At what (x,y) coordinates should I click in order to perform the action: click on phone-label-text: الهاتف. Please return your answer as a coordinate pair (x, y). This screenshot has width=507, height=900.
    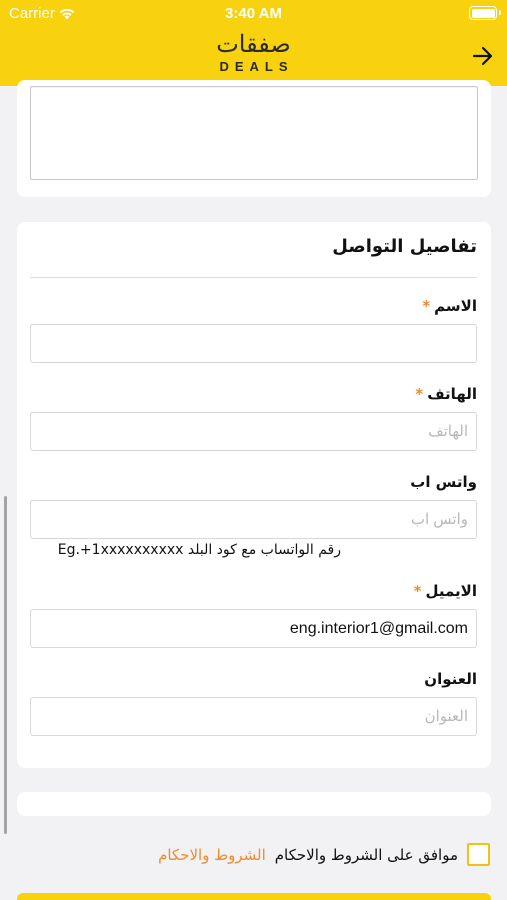
    Looking at the image, I should click on (452, 394).